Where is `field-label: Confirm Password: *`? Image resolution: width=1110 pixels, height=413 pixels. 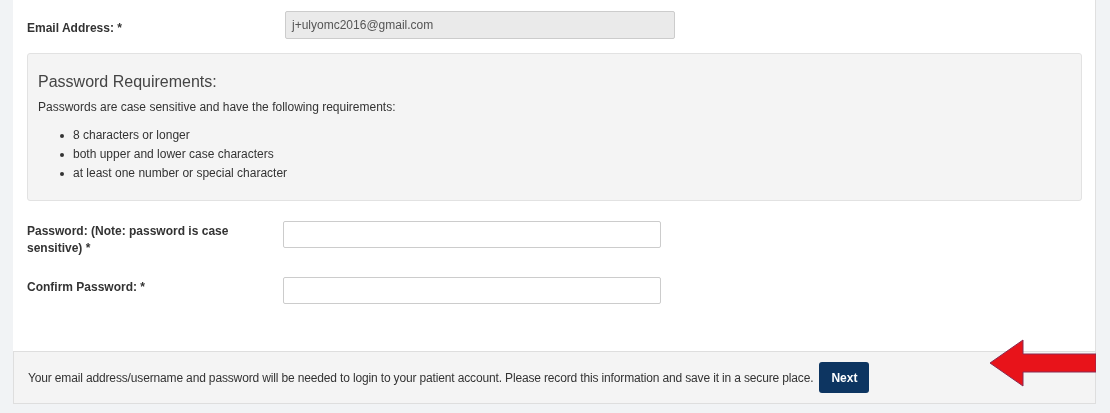 field-label: Confirm Password: * is located at coordinates (87, 287).